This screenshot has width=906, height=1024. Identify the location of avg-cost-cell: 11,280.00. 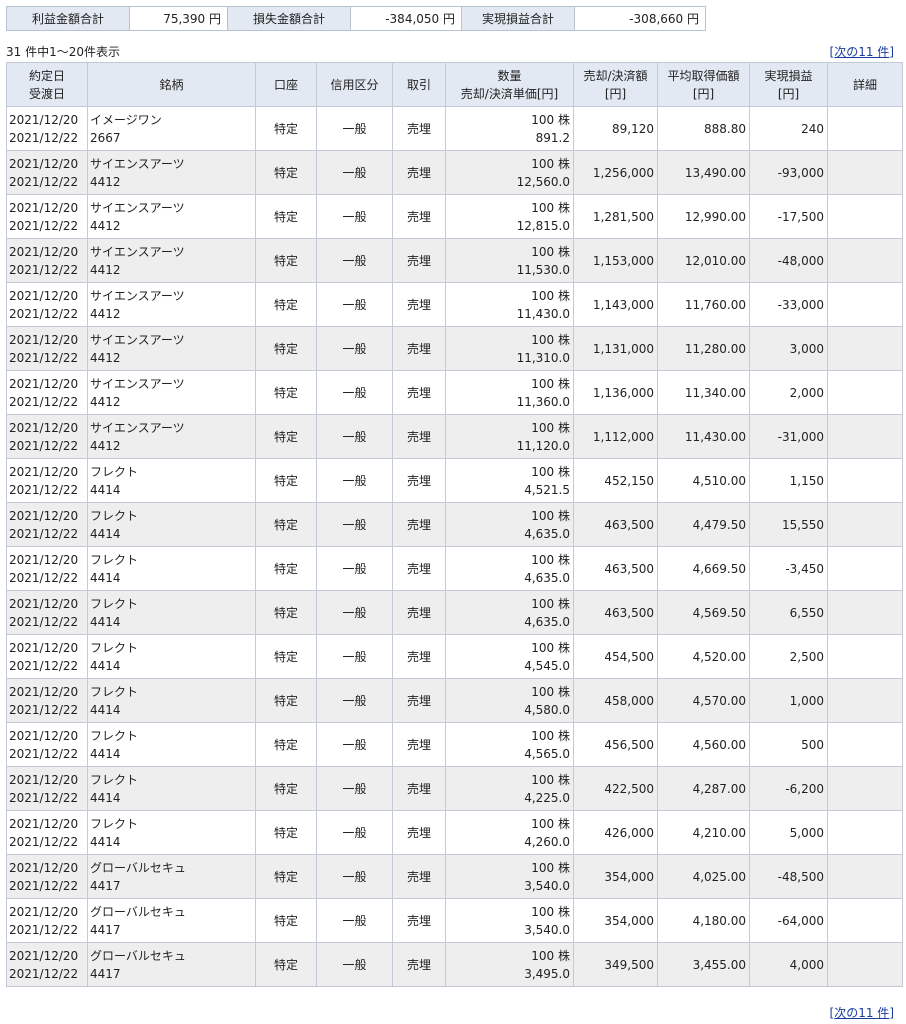
(703, 348).